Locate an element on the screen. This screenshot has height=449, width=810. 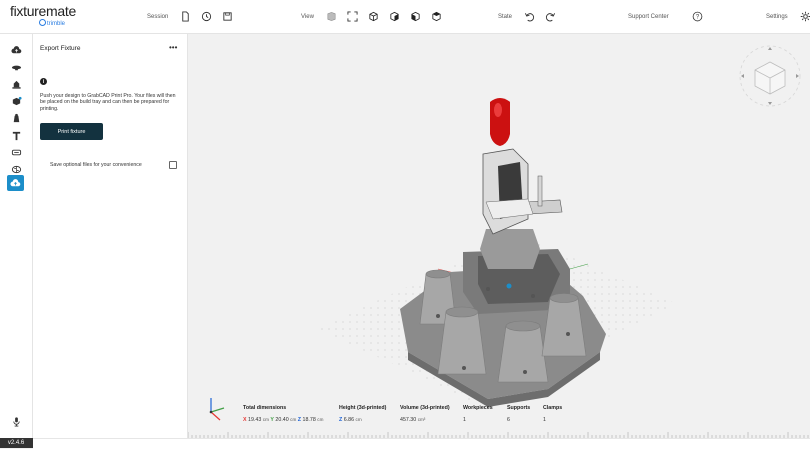
settings-label: Settings is located at coordinates (777, 17).